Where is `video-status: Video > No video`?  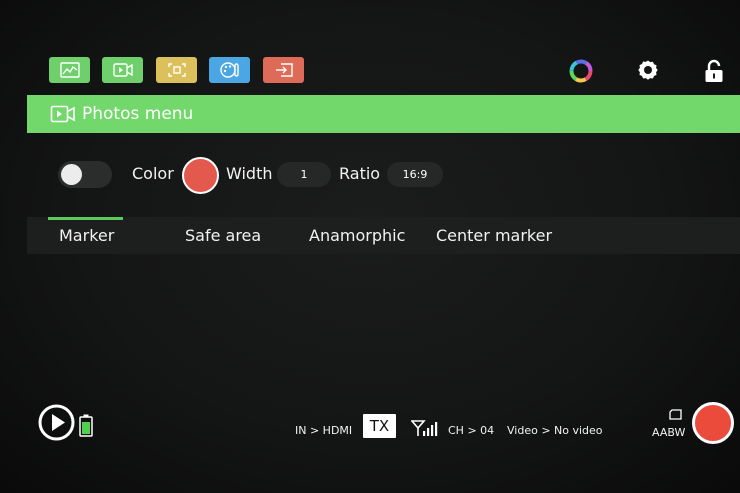
video-status: Video > No video is located at coordinates (555, 430).